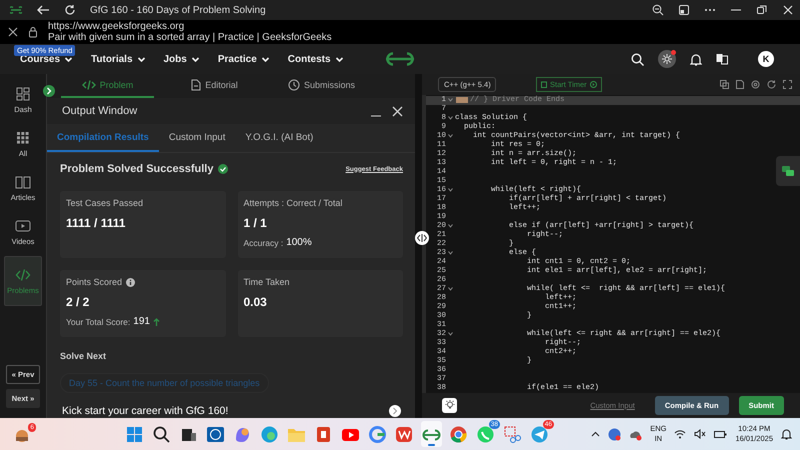 The width and height of the screenshot is (800, 450). I want to click on problem-tab: Editorial, so click(214, 86).